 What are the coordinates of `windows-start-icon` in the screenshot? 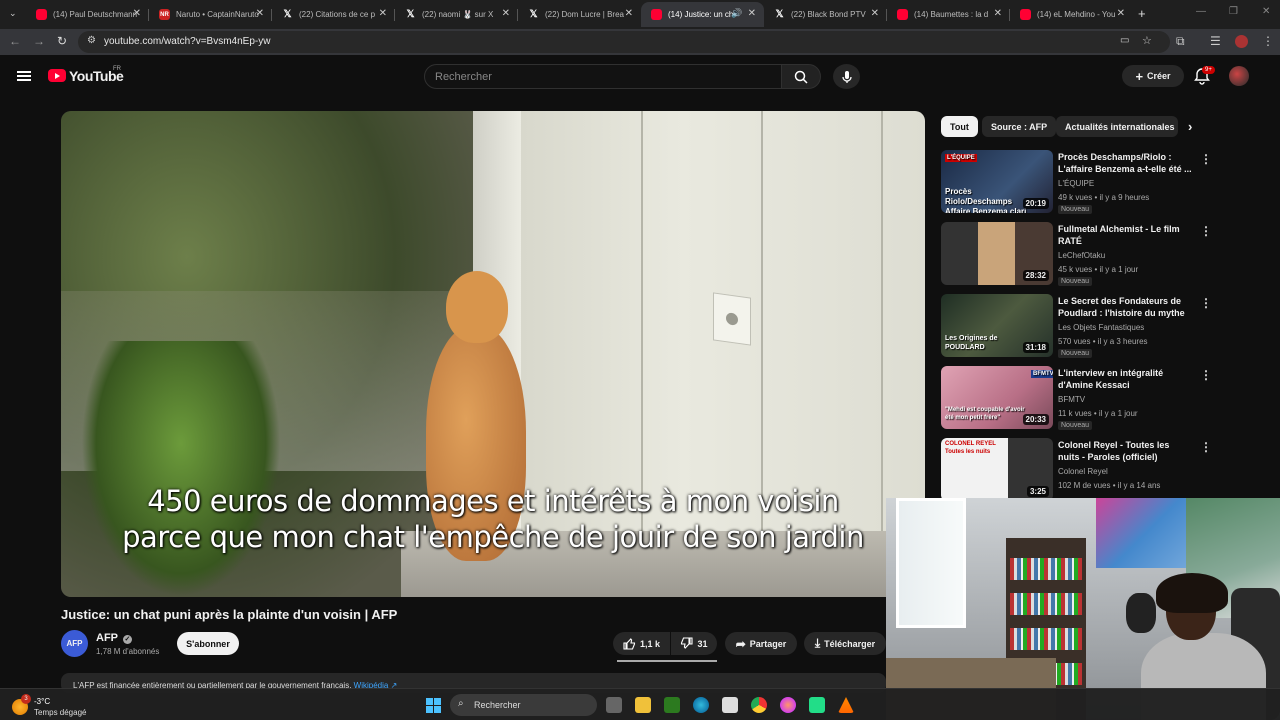 It's located at (433, 705).